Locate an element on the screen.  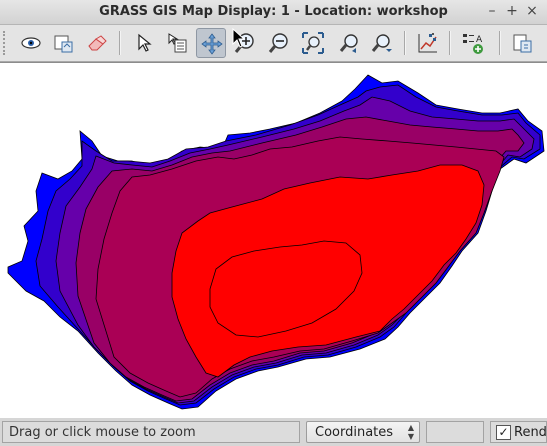
pointer-arrow-icon is located at coordinates (145, 42).